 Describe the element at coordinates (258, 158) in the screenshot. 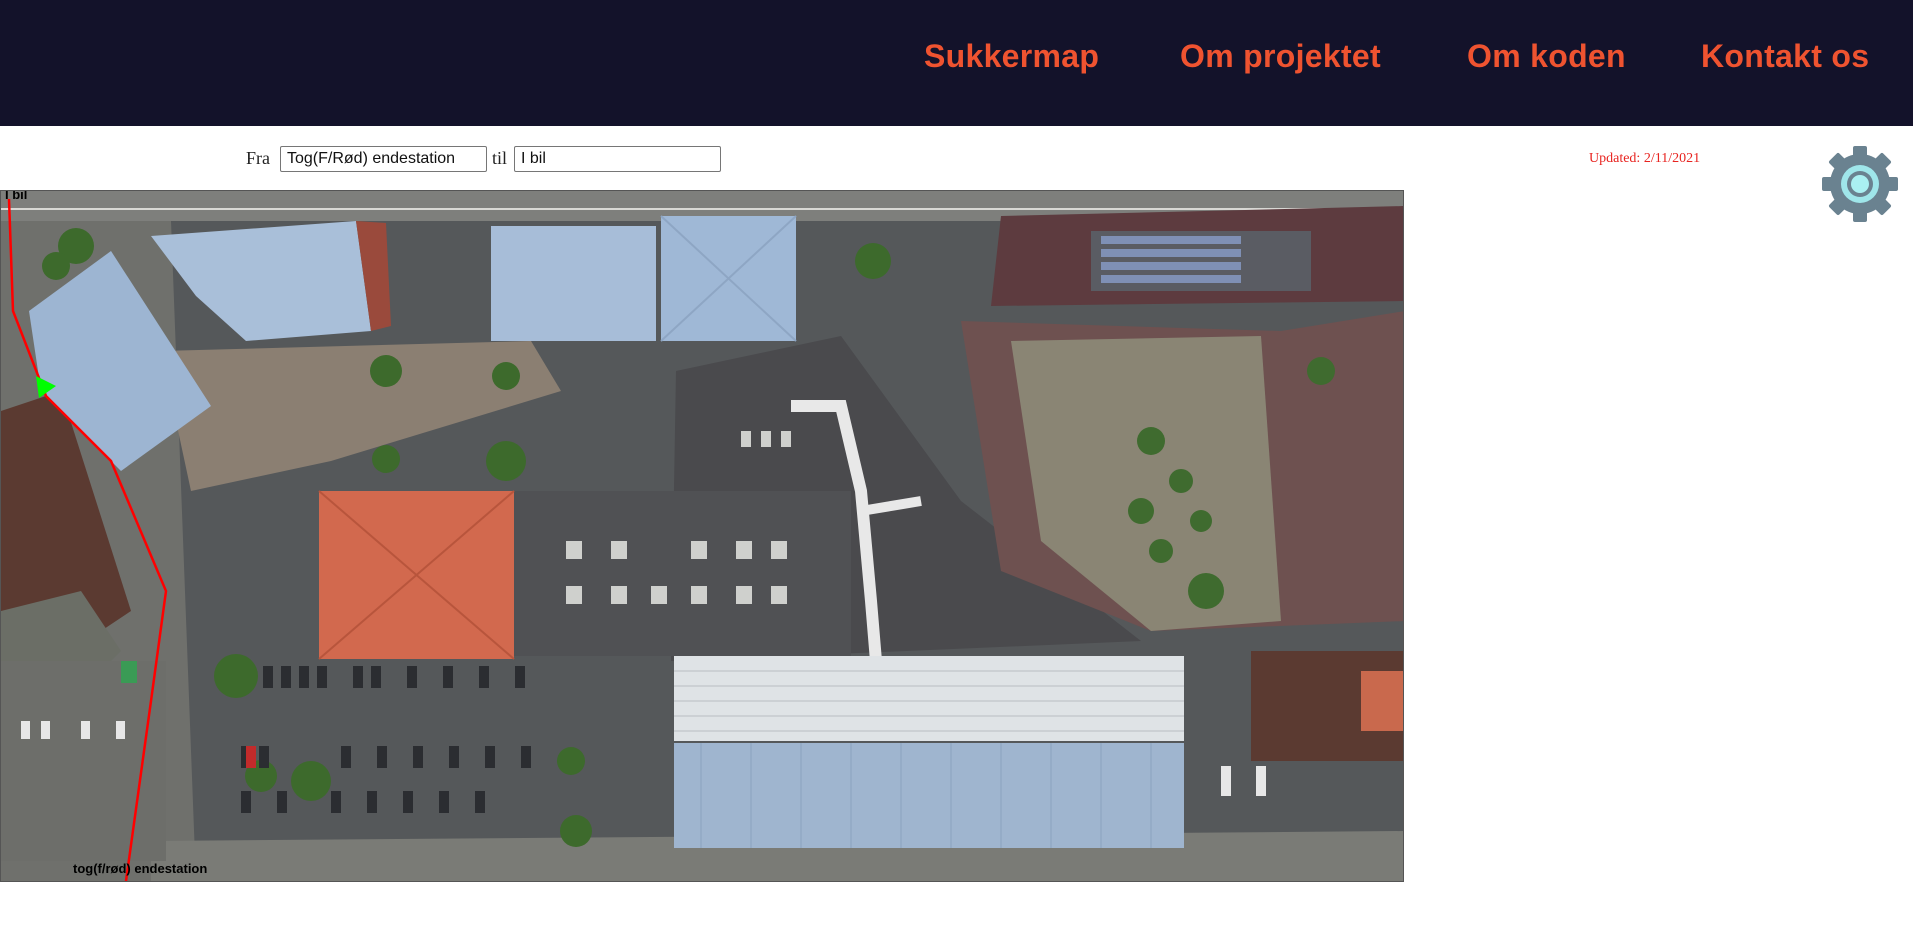

I see `from-label: Fra` at that location.